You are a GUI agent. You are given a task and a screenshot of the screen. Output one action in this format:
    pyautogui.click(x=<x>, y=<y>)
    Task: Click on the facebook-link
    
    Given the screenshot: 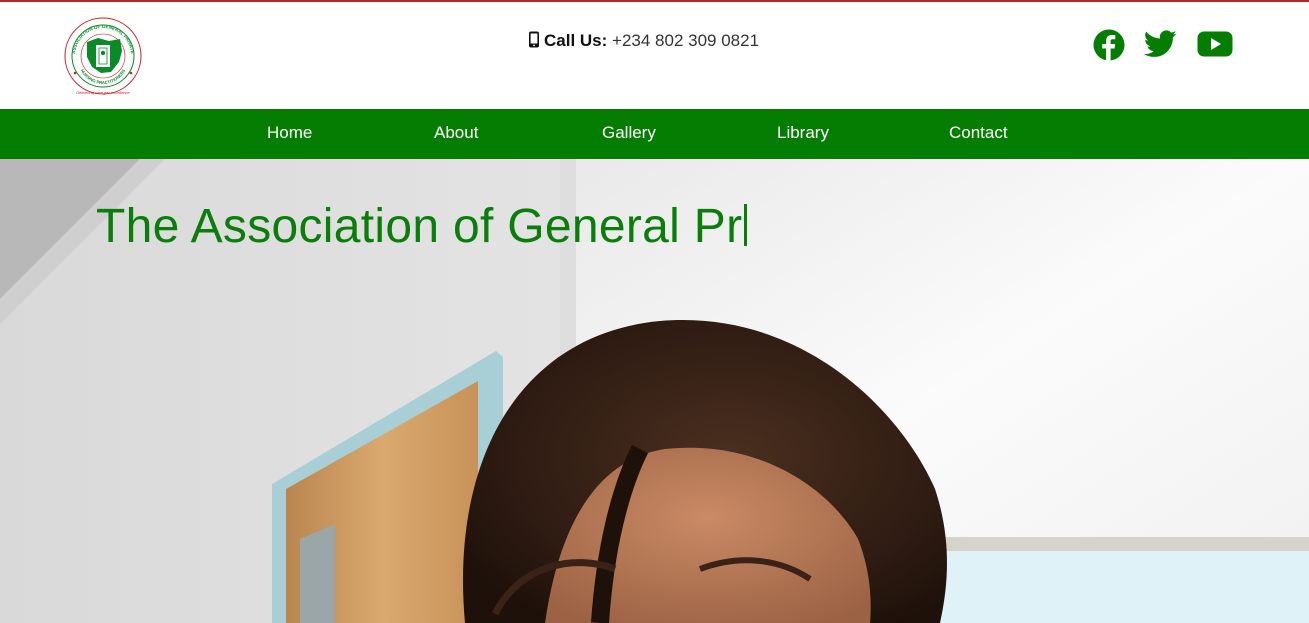 What is the action you would take?
    pyautogui.click(x=1109, y=47)
    